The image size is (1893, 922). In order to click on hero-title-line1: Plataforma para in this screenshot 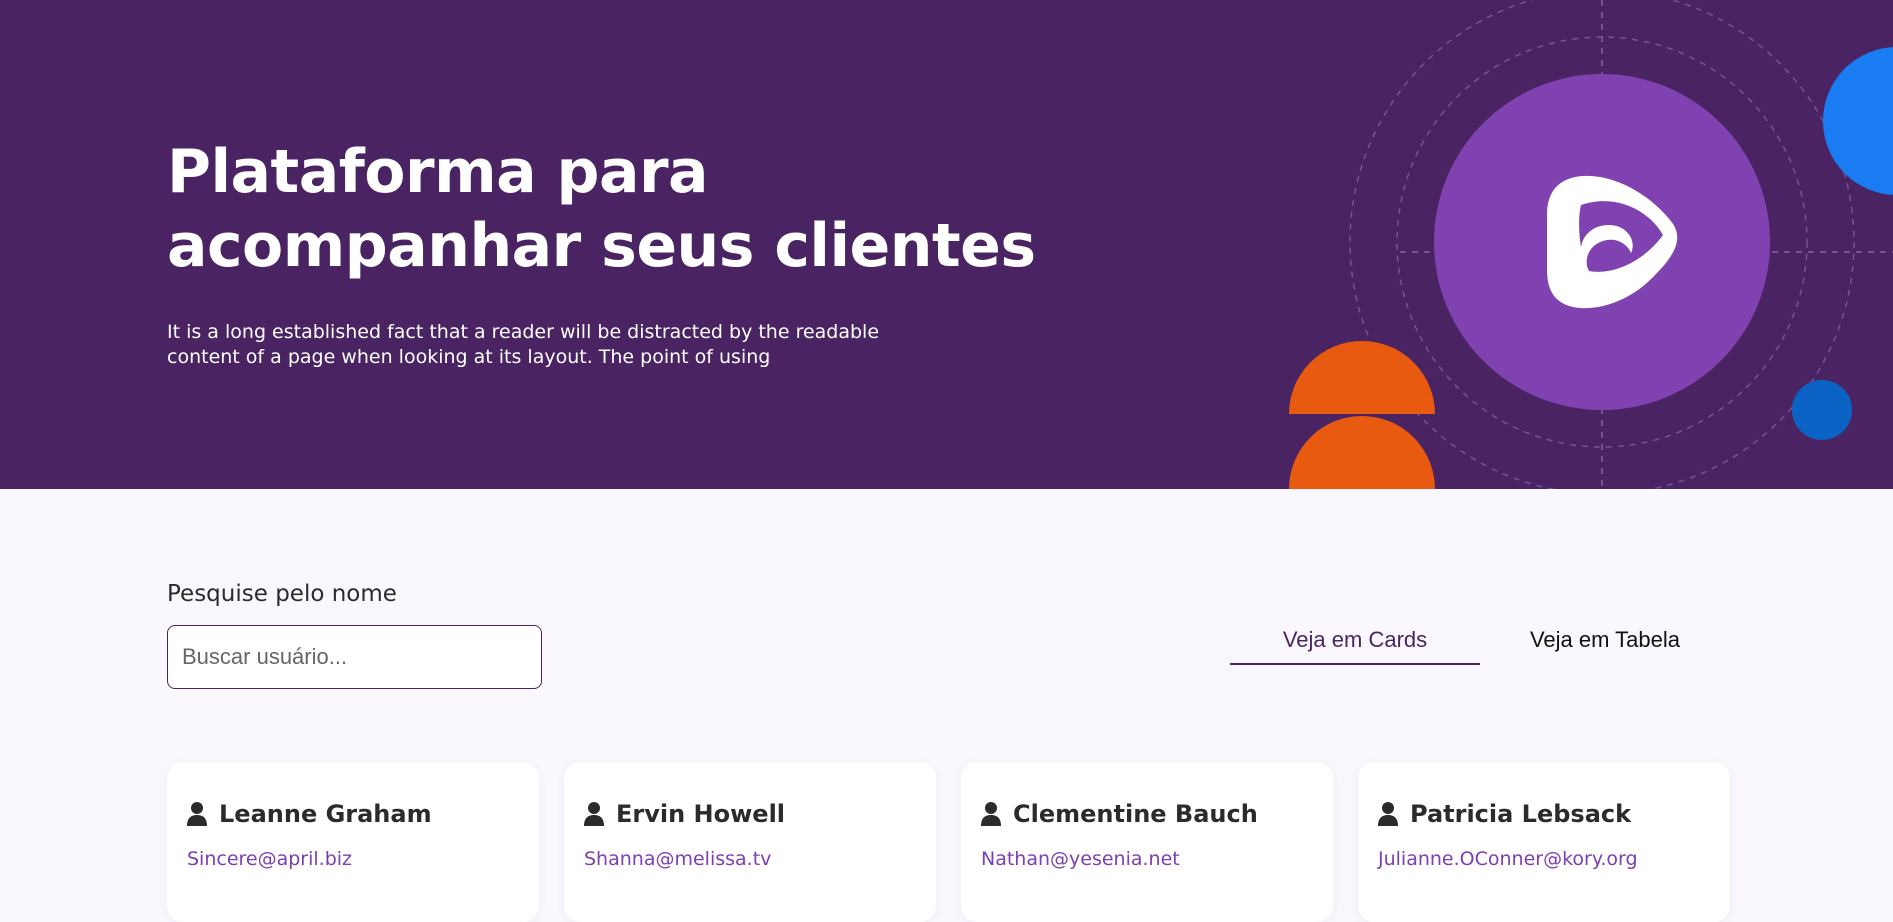, I will do `click(438, 172)`.